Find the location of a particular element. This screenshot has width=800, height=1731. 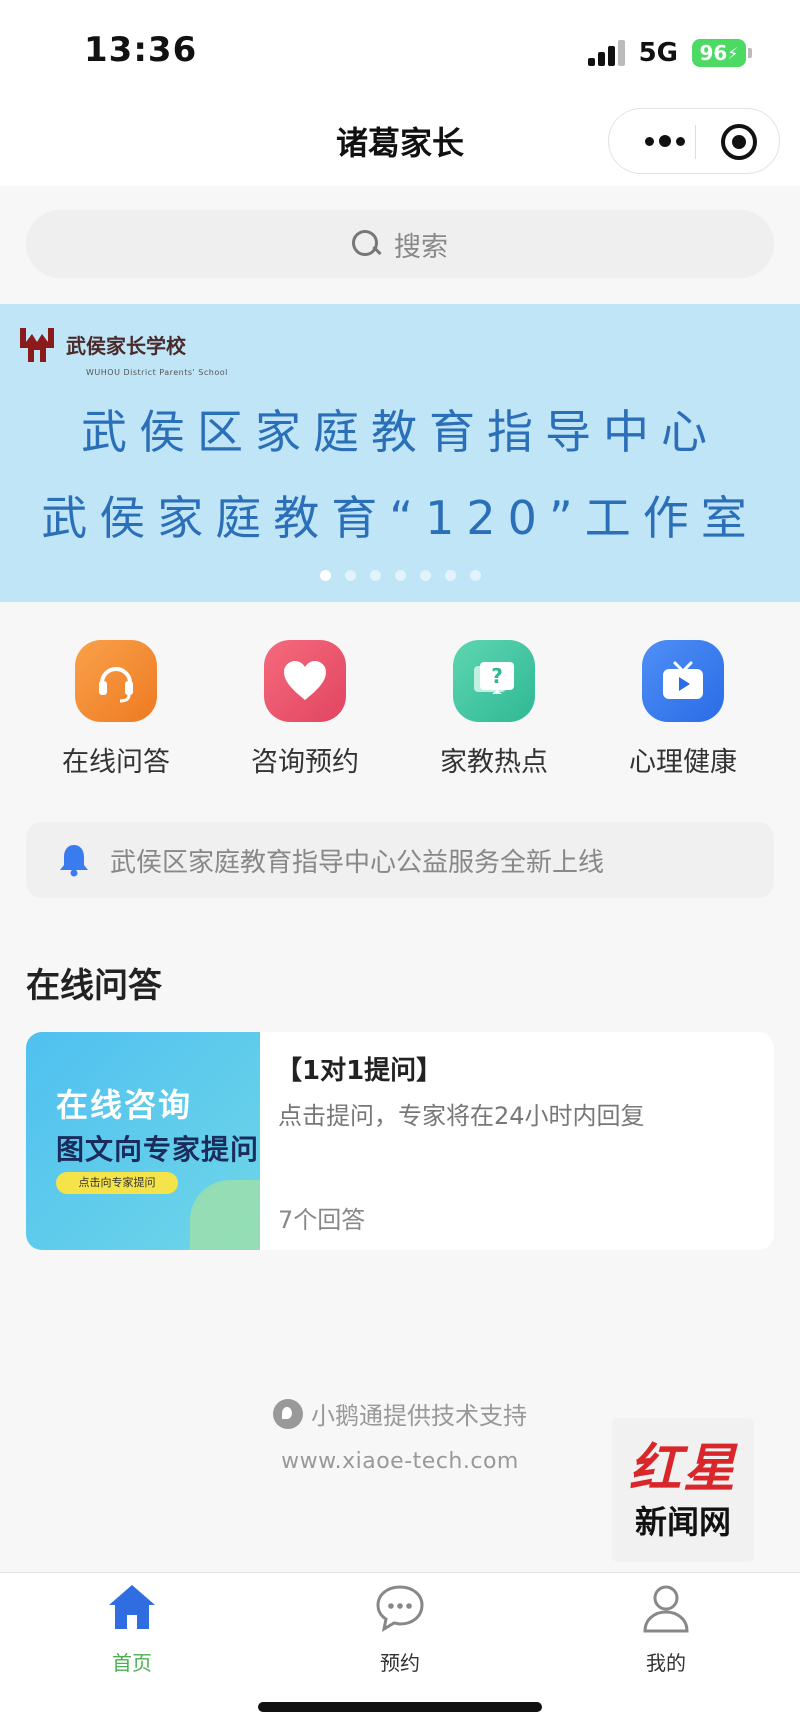

section-title: 在线问答 is located at coordinates (94, 986).